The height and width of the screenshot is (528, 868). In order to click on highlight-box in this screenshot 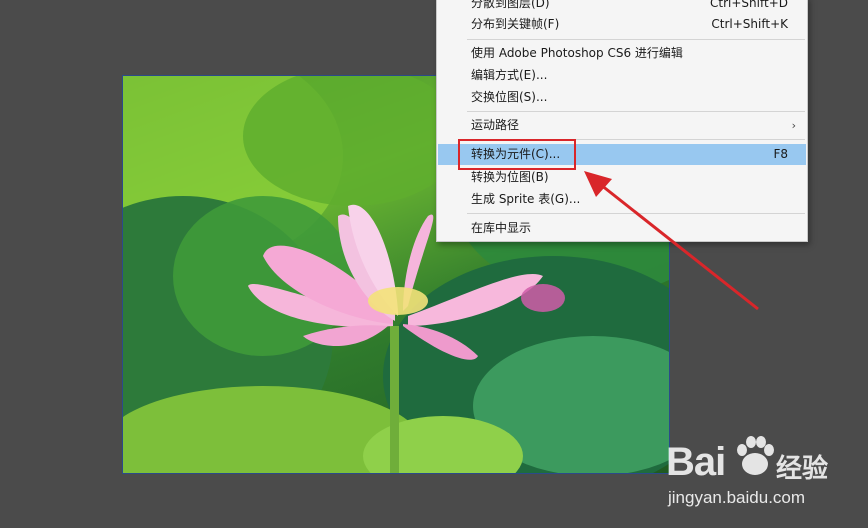, I will do `click(517, 154)`.